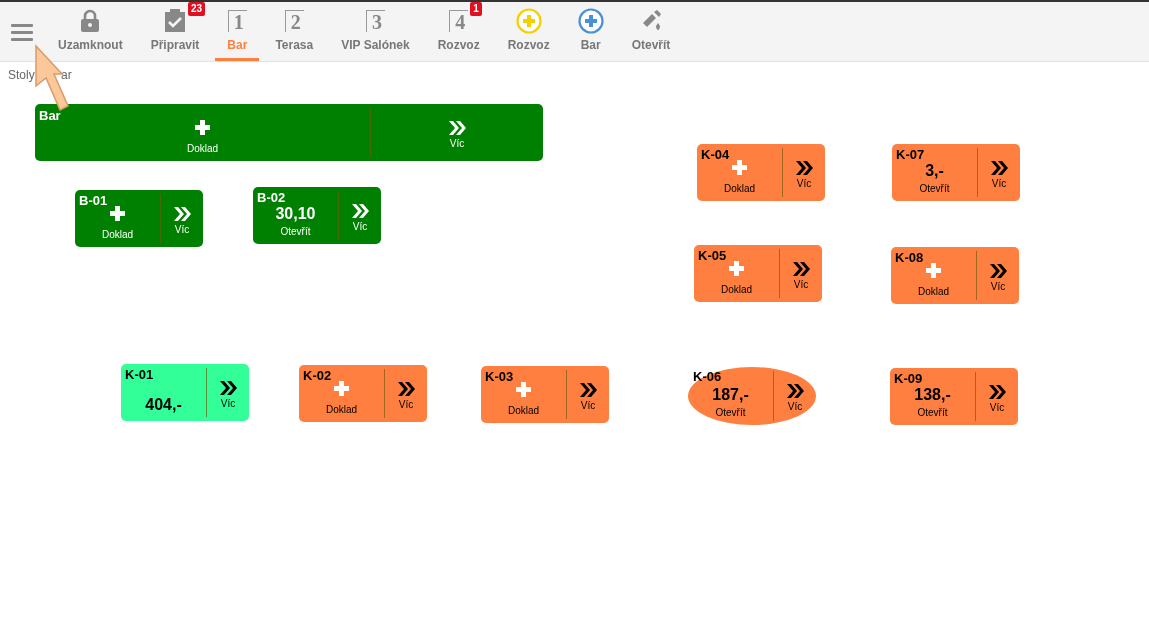  Describe the element at coordinates (712, 255) in the screenshot. I see `table-name: K-05` at that location.